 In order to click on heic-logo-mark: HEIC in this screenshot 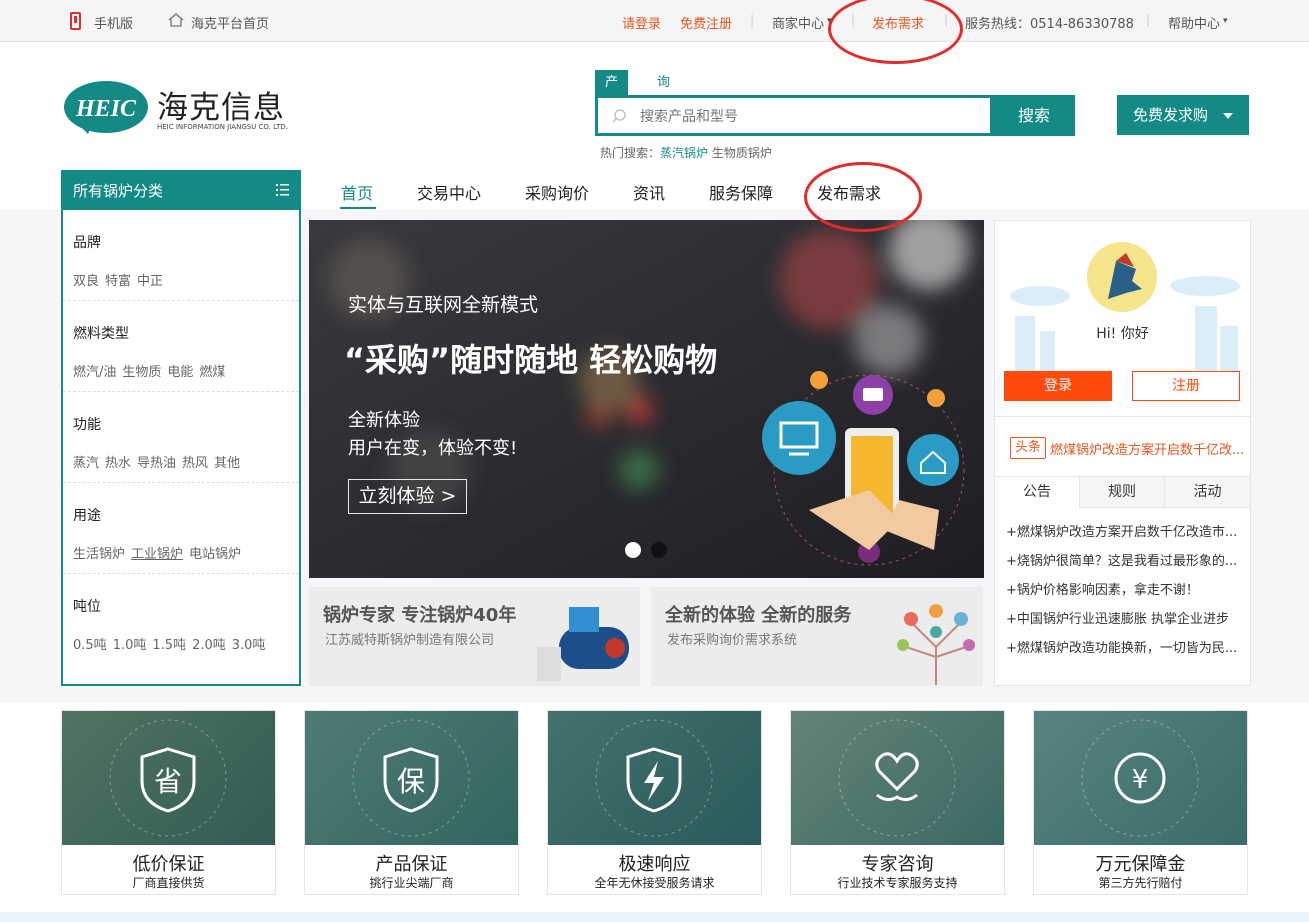, I will do `click(106, 107)`.